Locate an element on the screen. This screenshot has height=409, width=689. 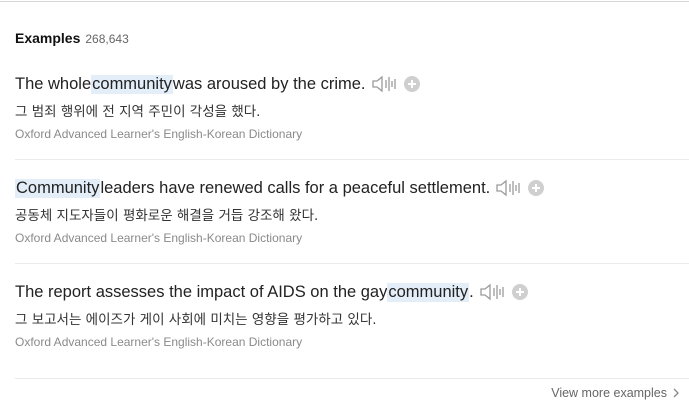
view-more-label: View more examples is located at coordinates (609, 393).